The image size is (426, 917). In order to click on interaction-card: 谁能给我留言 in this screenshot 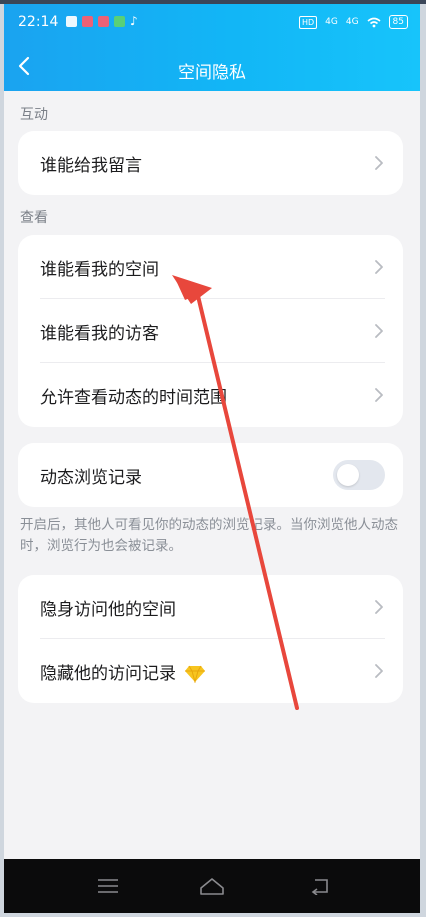, I will do `click(210, 163)`.